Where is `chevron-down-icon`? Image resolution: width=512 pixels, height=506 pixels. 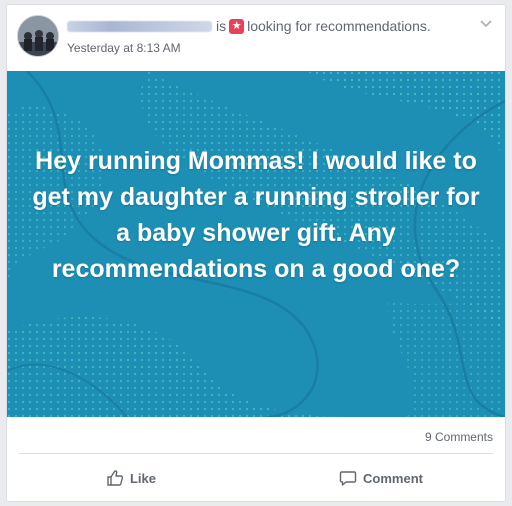 chevron-down-icon is located at coordinates (486, 24).